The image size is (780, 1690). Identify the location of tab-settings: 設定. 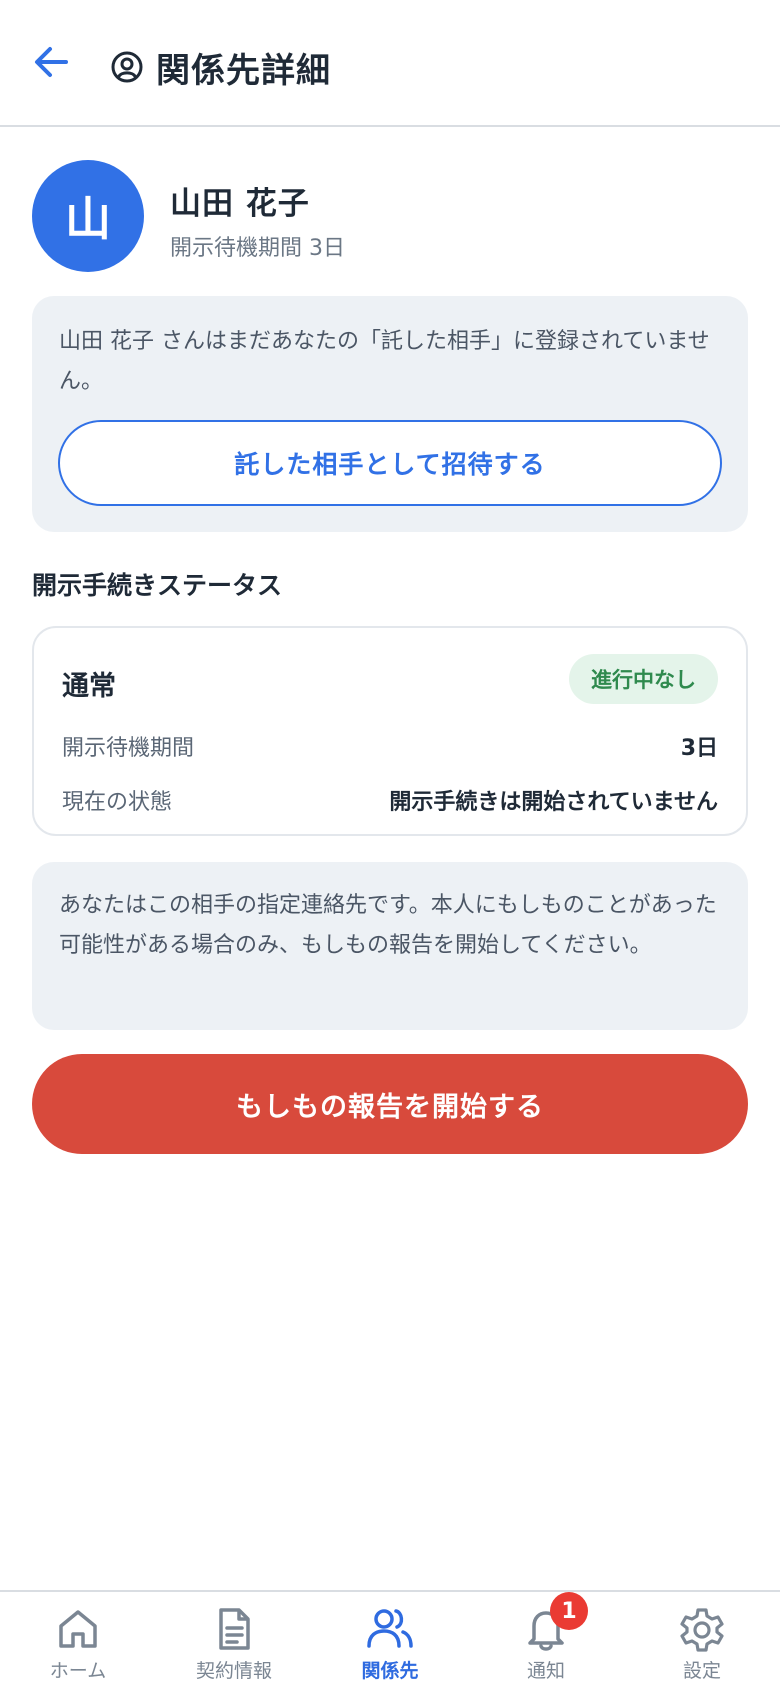
(702, 1648).